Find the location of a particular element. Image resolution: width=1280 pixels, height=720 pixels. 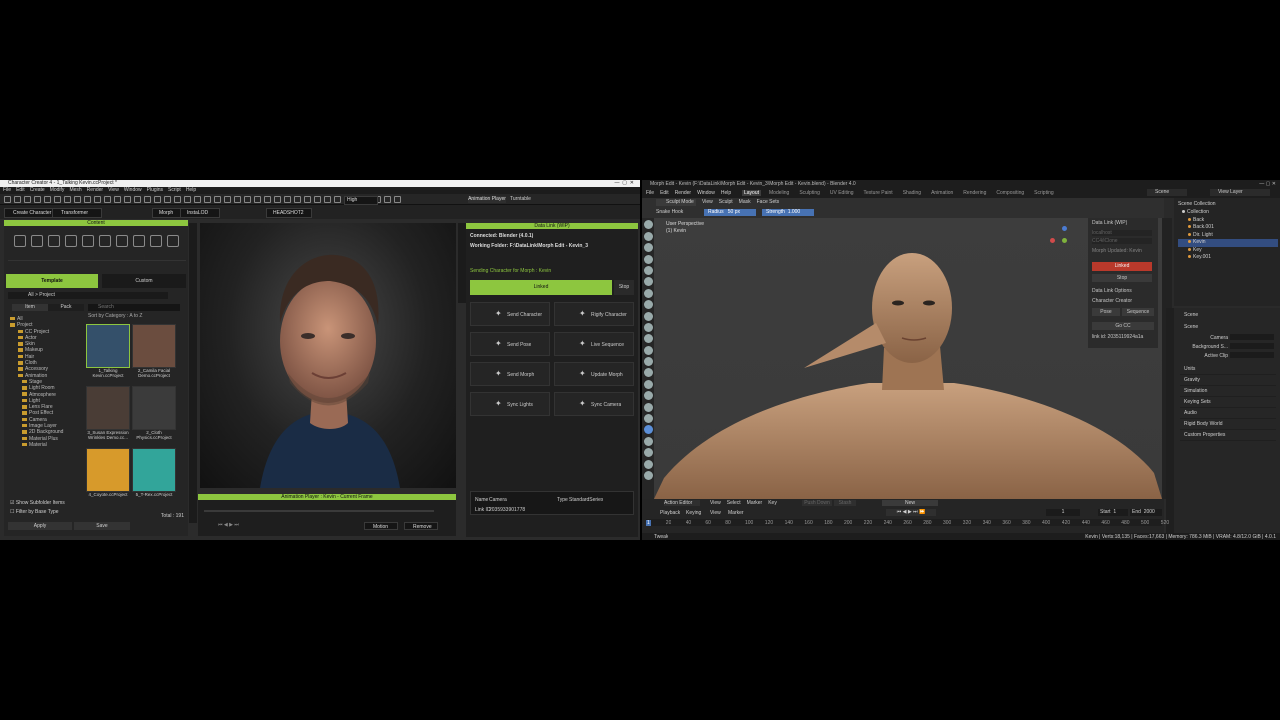

content-item: 2_Camila Facial Demo.ccProject is located at coordinates (154, 352).